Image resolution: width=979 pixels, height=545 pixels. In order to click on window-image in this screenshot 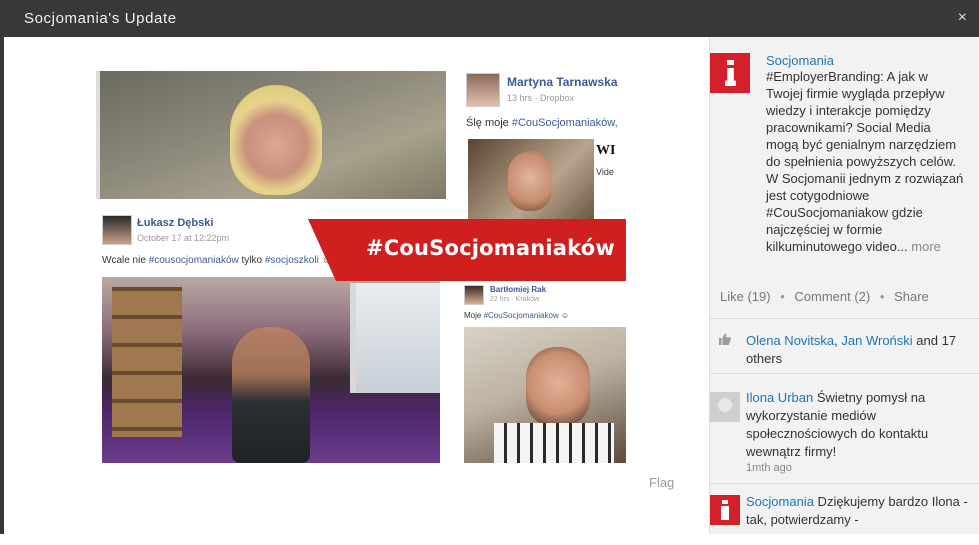, I will do `click(395, 338)`.